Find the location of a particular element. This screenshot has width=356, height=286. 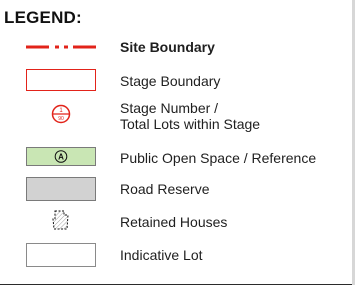

open-space-marker: A is located at coordinates (61, 157).